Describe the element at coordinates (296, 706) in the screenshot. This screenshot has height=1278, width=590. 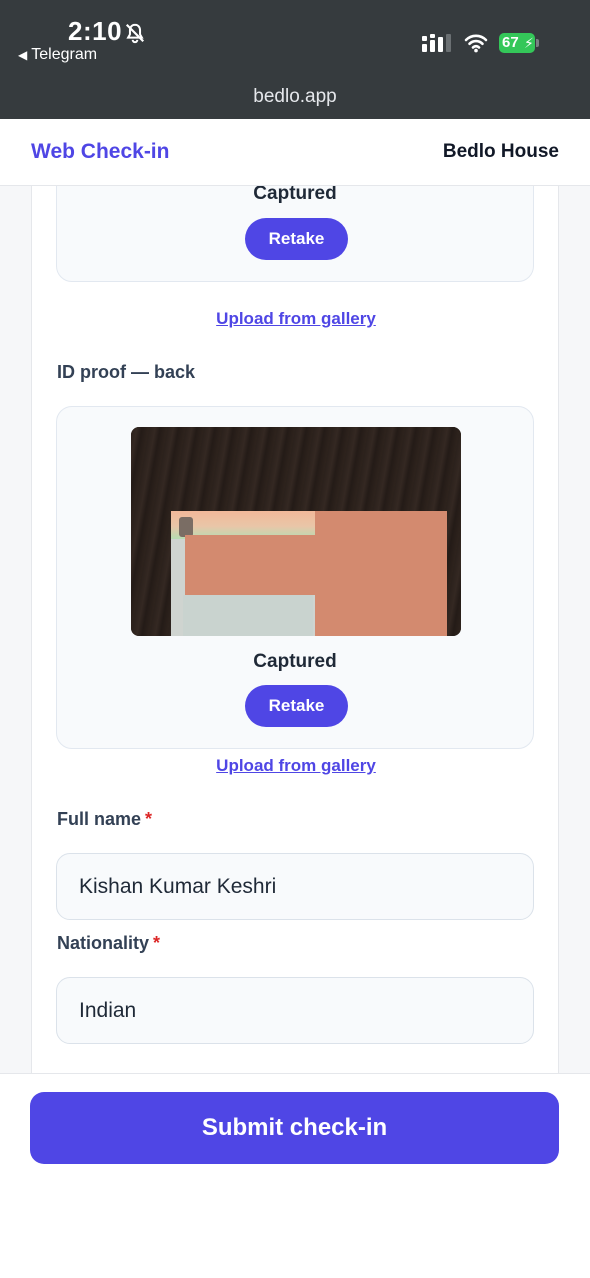
I see `id-back-retake-button: Retake` at that location.